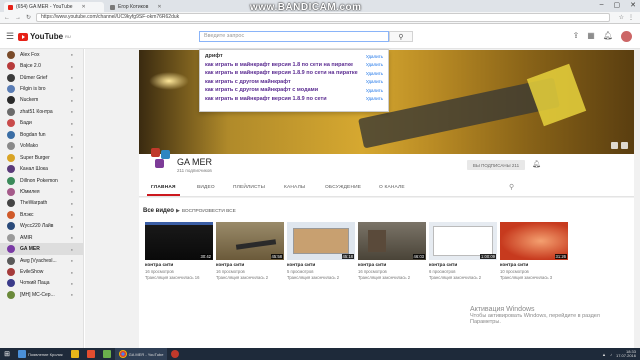 This screenshot has width=640, height=360. Describe the element at coordinates (321, 241) in the screenshot. I see `video-thumbnail: 45:18` at that location.